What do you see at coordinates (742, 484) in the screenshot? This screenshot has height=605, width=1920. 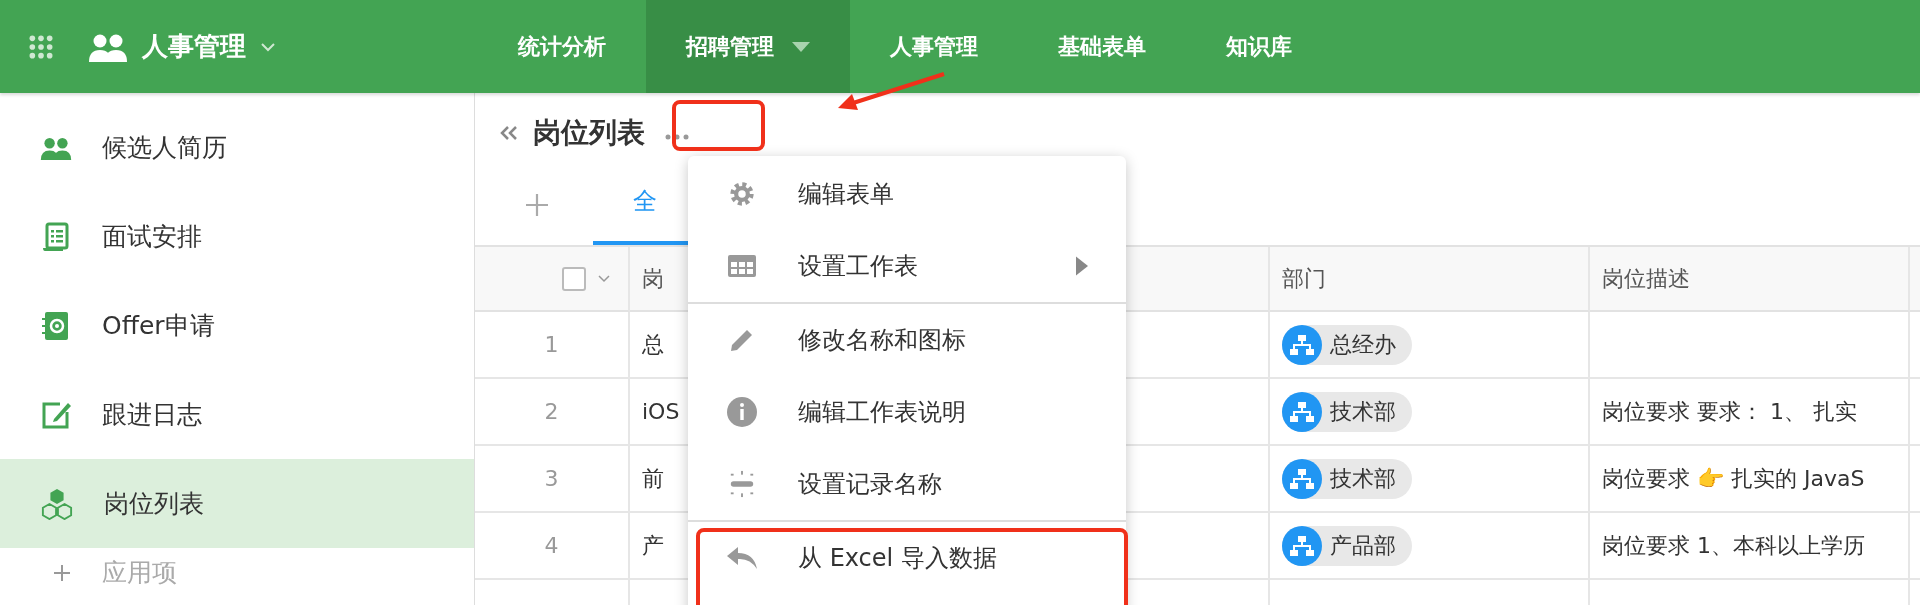 I see `record-name-icon` at bounding box center [742, 484].